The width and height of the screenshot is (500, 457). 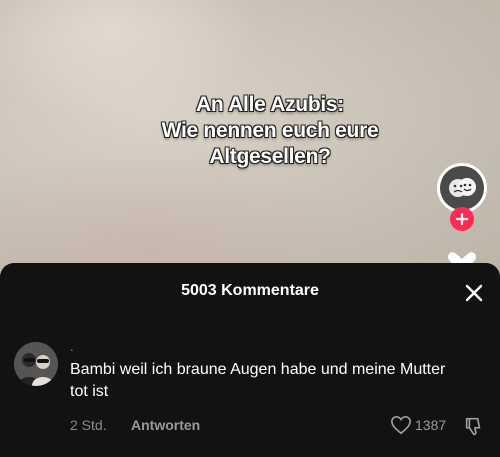 I want to click on masks-icon, so click(x=462, y=187).